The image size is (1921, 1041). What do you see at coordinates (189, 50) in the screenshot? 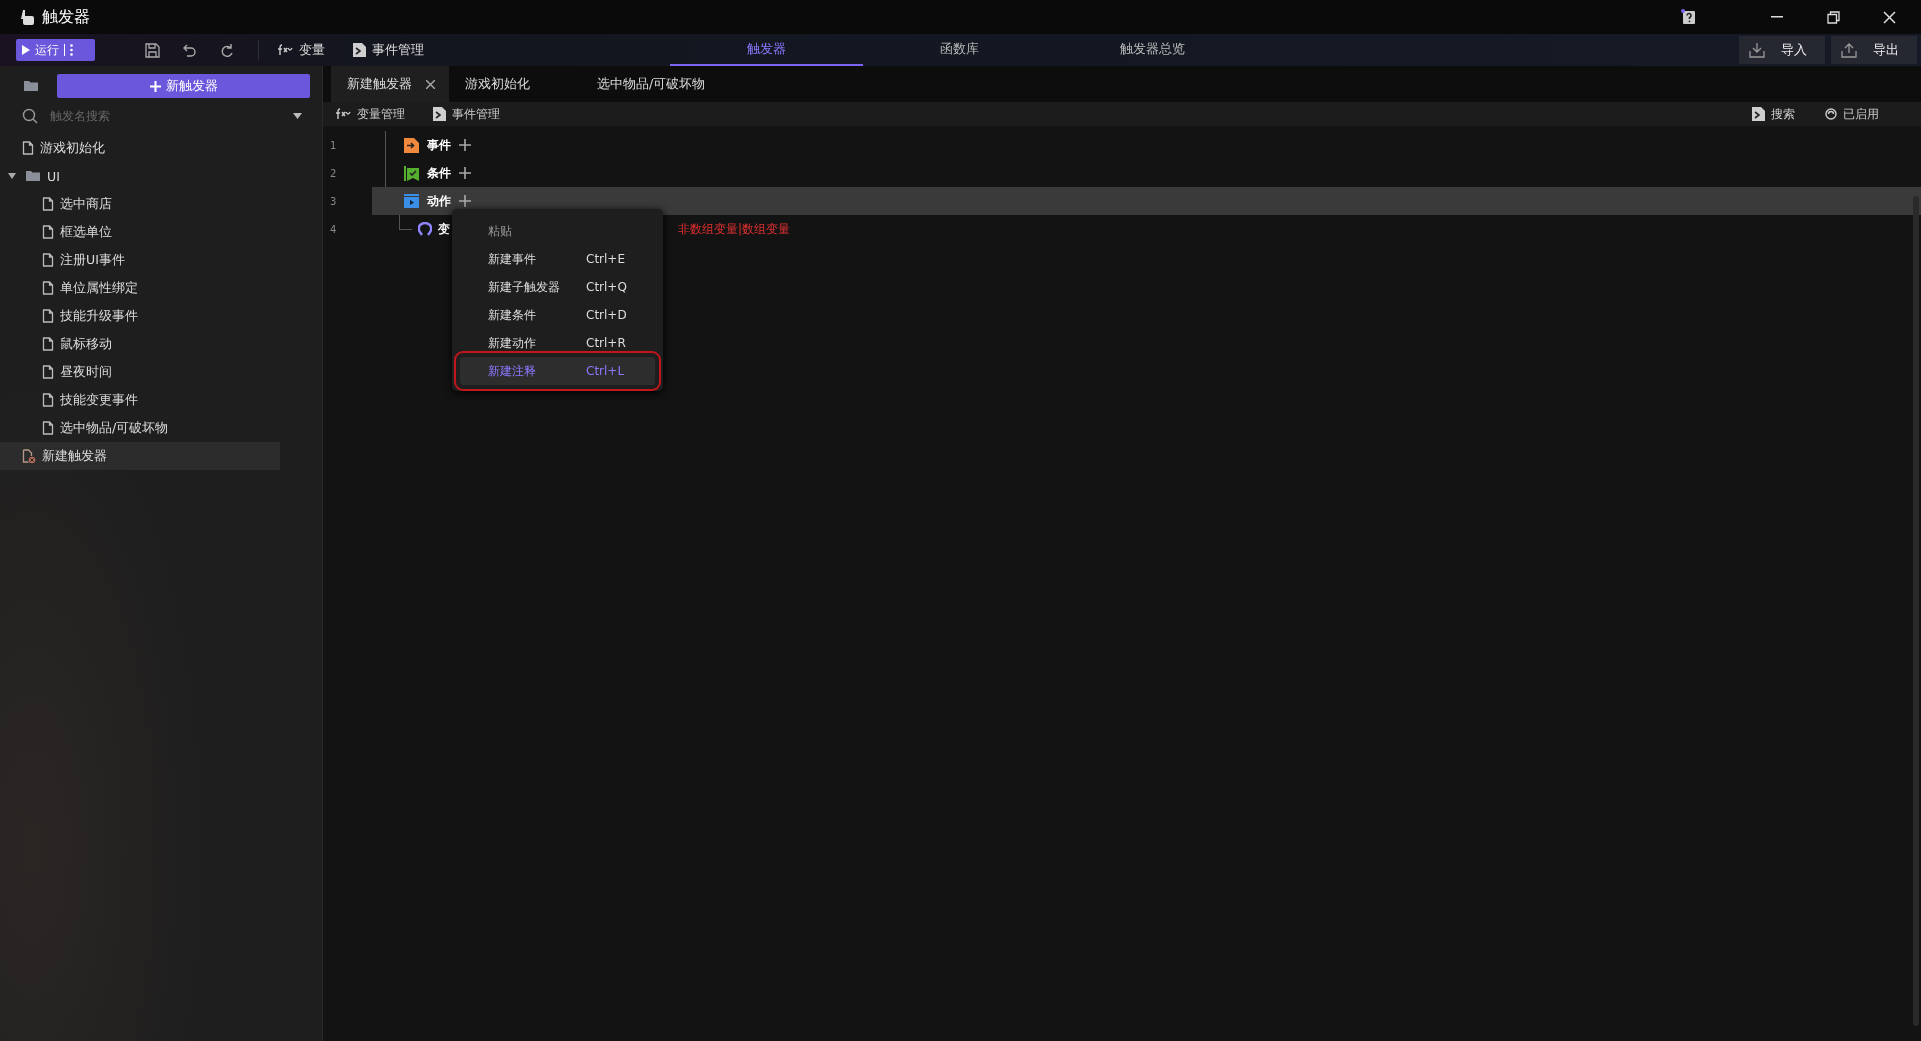
I see `undo-icon` at bounding box center [189, 50].